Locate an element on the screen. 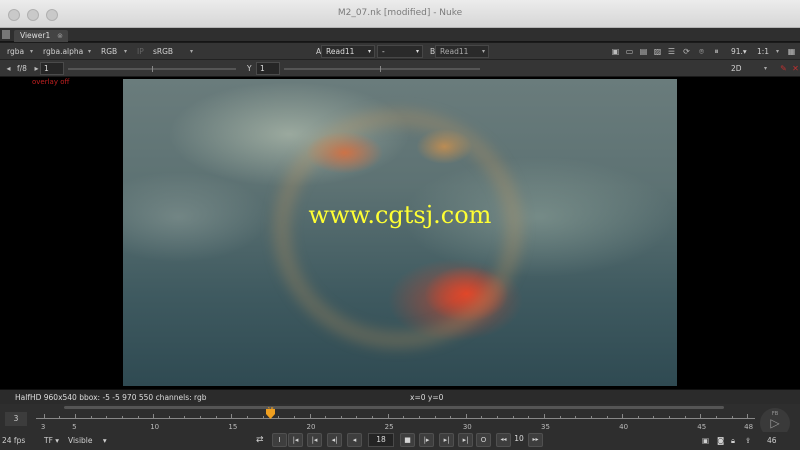 The height and width of the screenshot is (450, 800). input-b-dropdown: Read11 ▾ is located at coordinates (462, 51).